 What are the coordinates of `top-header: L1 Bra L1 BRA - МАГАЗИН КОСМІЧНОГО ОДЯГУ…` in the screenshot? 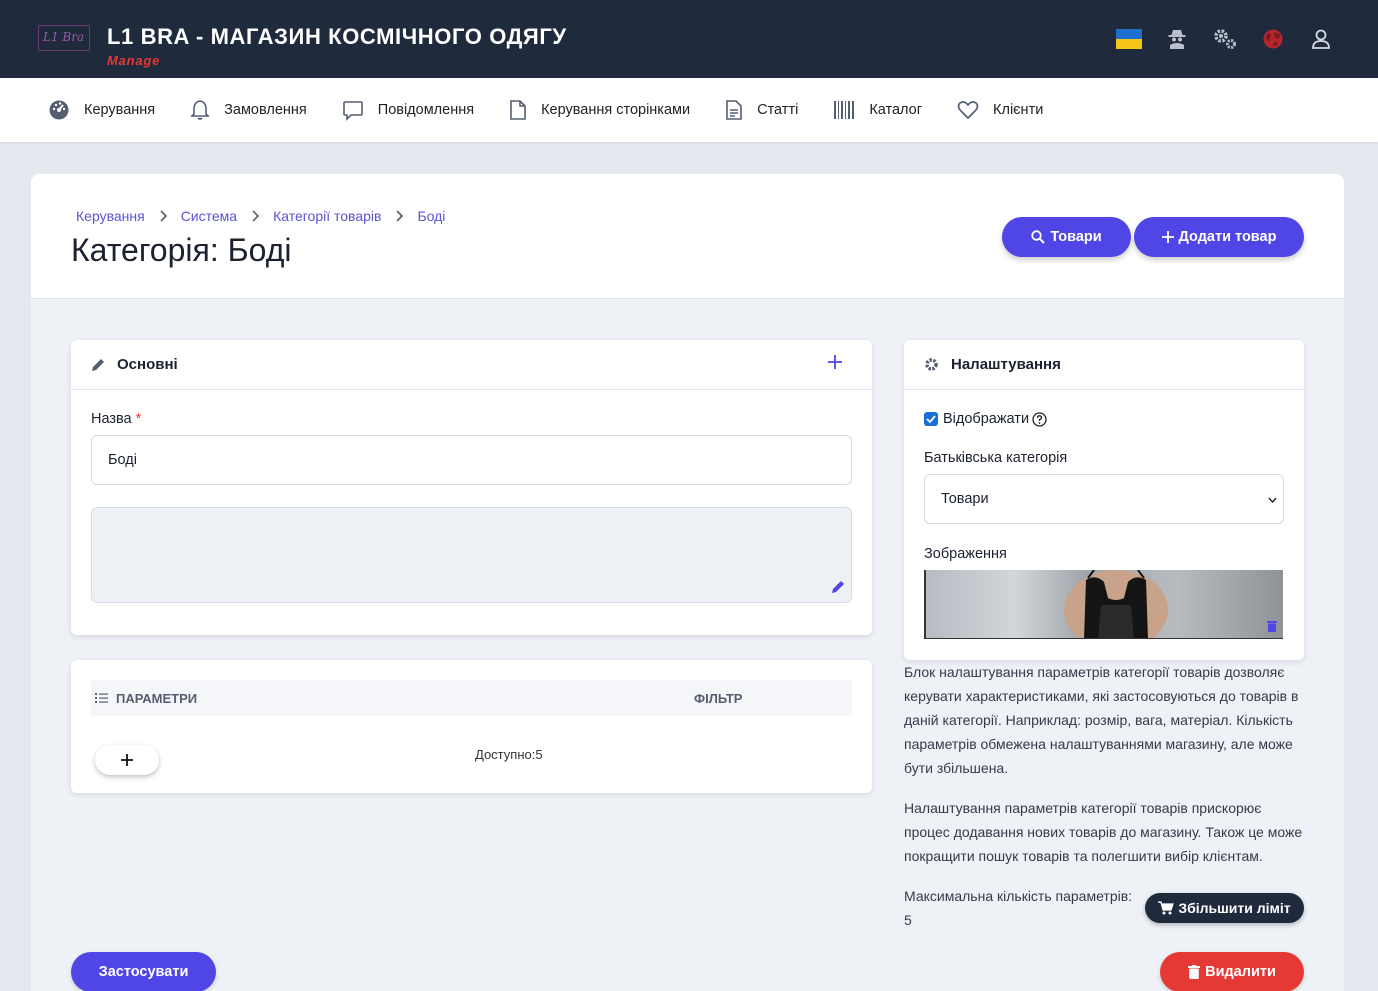 It's located at (689, 39).